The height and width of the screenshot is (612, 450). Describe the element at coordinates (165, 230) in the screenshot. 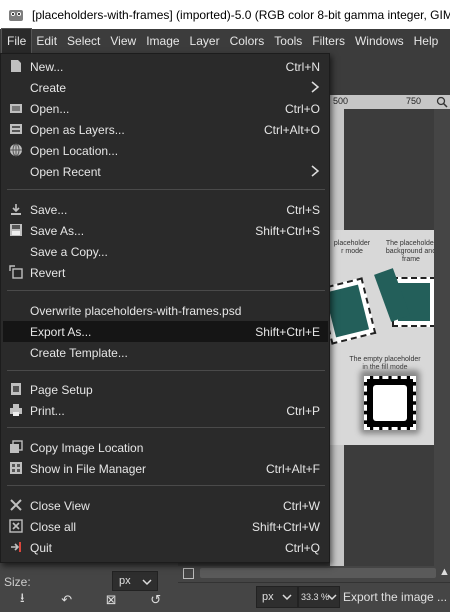

I see `menu-item-save-as: Save As... Shift+Ctrl+S` at that location.